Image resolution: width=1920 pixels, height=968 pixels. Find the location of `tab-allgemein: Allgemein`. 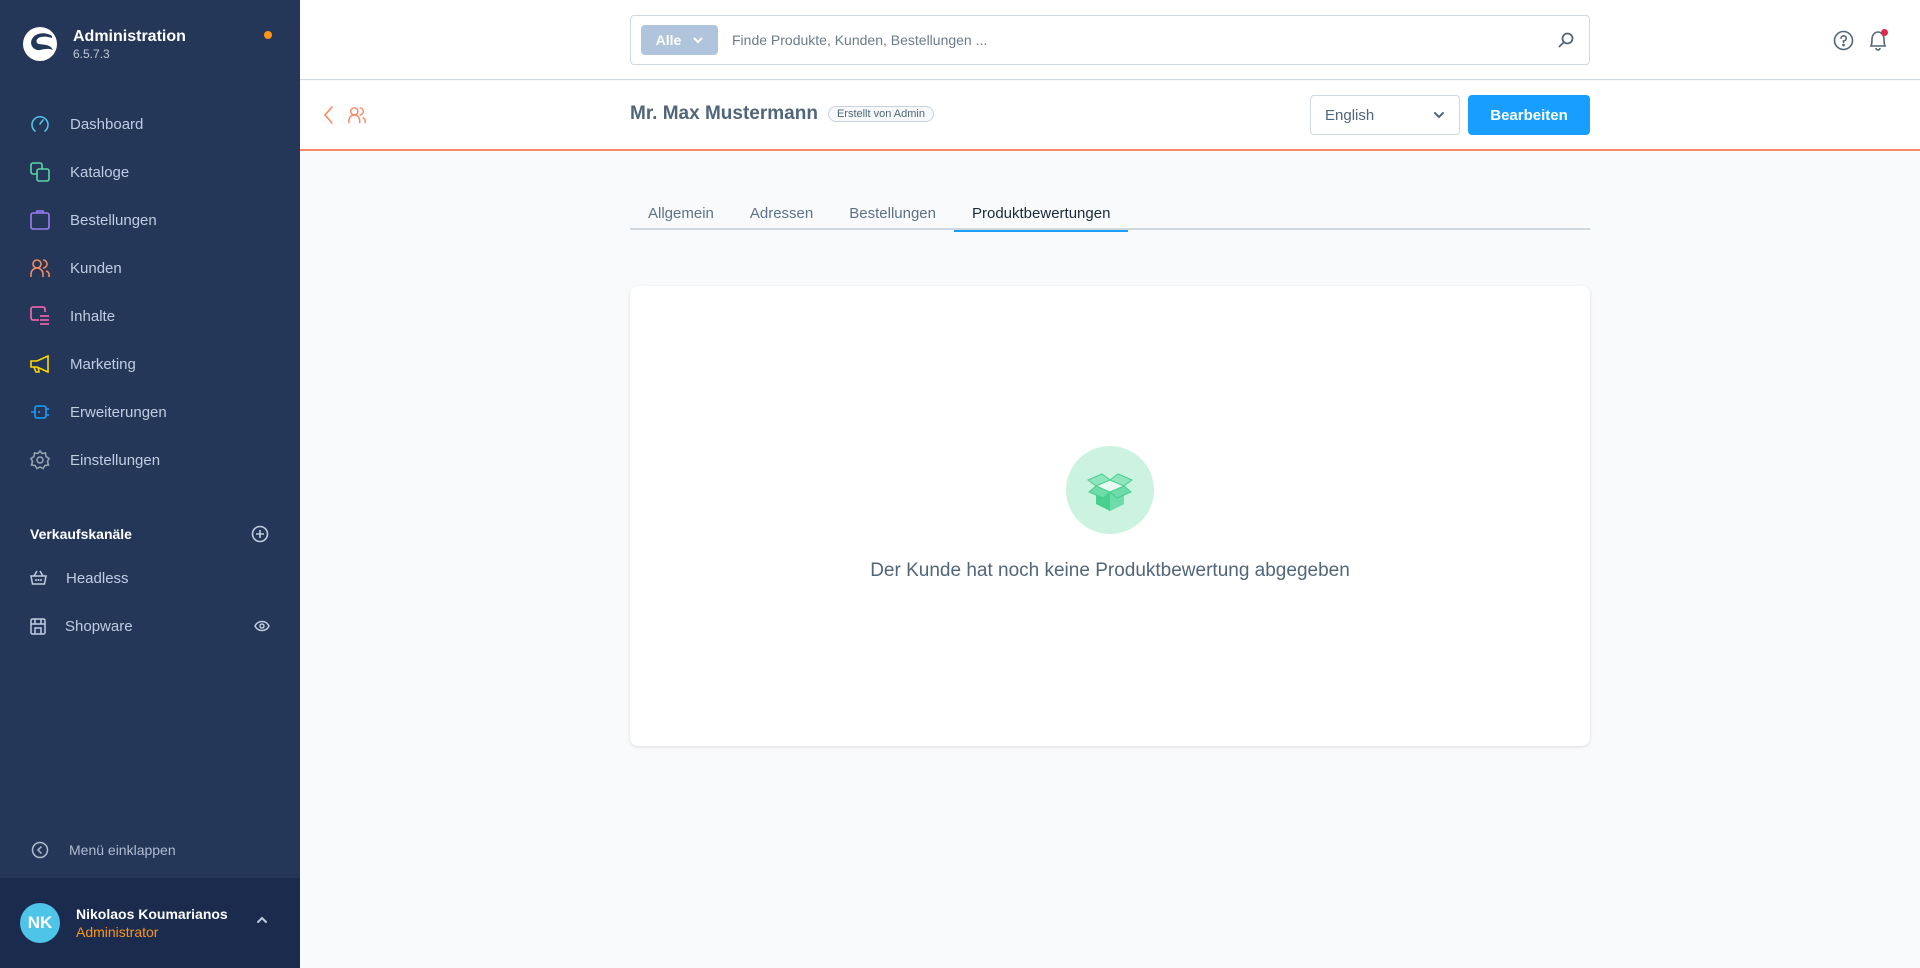

tab-allgemein: Allgemein is located at coordinates (681, 213).